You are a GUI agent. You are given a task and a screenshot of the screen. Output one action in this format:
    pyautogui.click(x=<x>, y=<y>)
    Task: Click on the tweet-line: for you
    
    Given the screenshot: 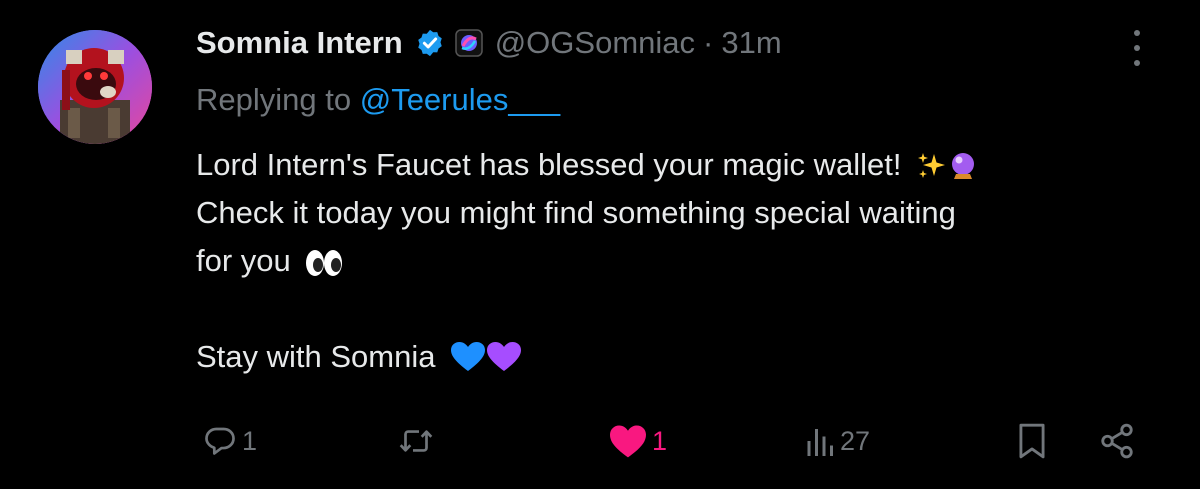 What is the action you would take?
    pyautogui.click(x=681, y=261)
    